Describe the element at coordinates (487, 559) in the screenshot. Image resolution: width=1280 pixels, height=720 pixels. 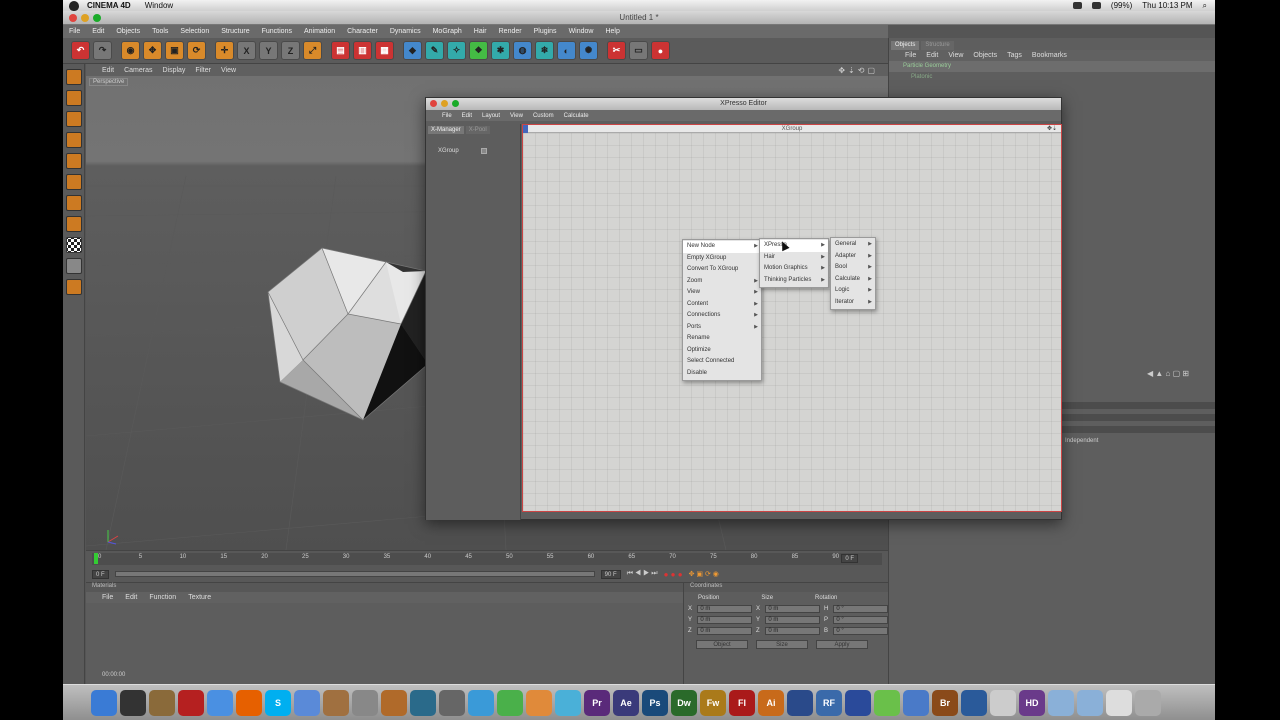
I see `timeline-ruler: 0 5 10 15 20 25 30 35 40 45 50 55 60 65 70 75 80 85 90` at that location.